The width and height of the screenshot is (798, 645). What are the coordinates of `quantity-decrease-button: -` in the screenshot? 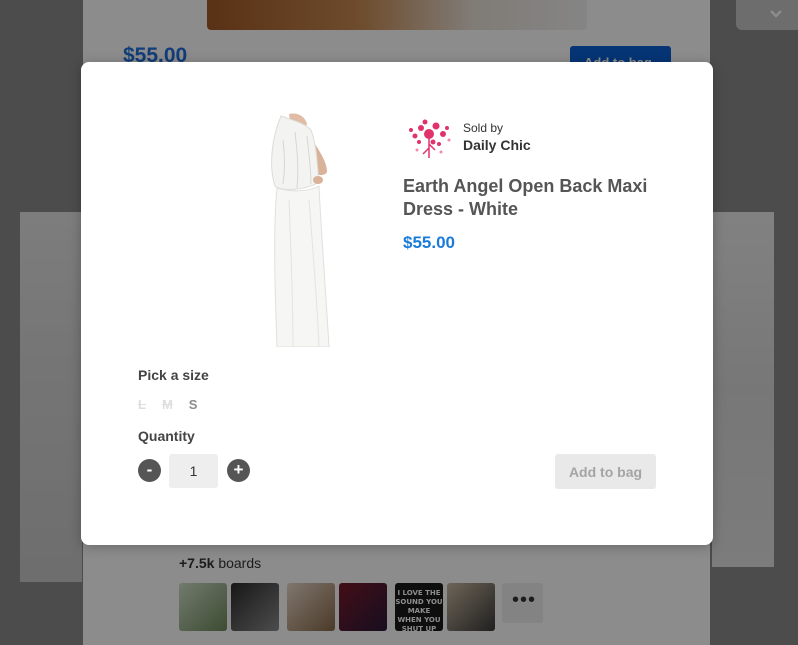 It's located at (149, 470).